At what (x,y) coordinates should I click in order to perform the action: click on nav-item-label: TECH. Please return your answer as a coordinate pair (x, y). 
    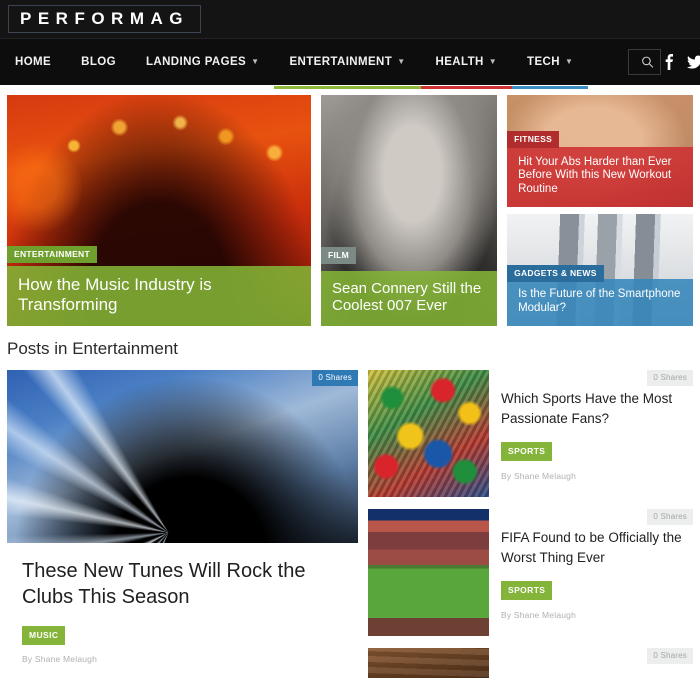
    Looking at the image, I should click on (543, 62).